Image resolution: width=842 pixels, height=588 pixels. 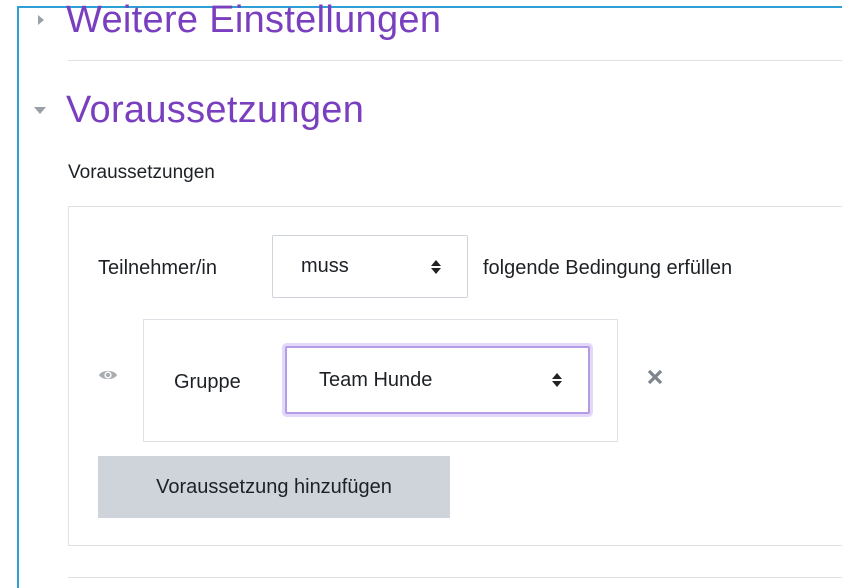 What do you see at coordinates (215, 109) in the screenshot?
I see `section-title-voraussetzungen: Voraussetzungen` at bounding box center [215, 109].